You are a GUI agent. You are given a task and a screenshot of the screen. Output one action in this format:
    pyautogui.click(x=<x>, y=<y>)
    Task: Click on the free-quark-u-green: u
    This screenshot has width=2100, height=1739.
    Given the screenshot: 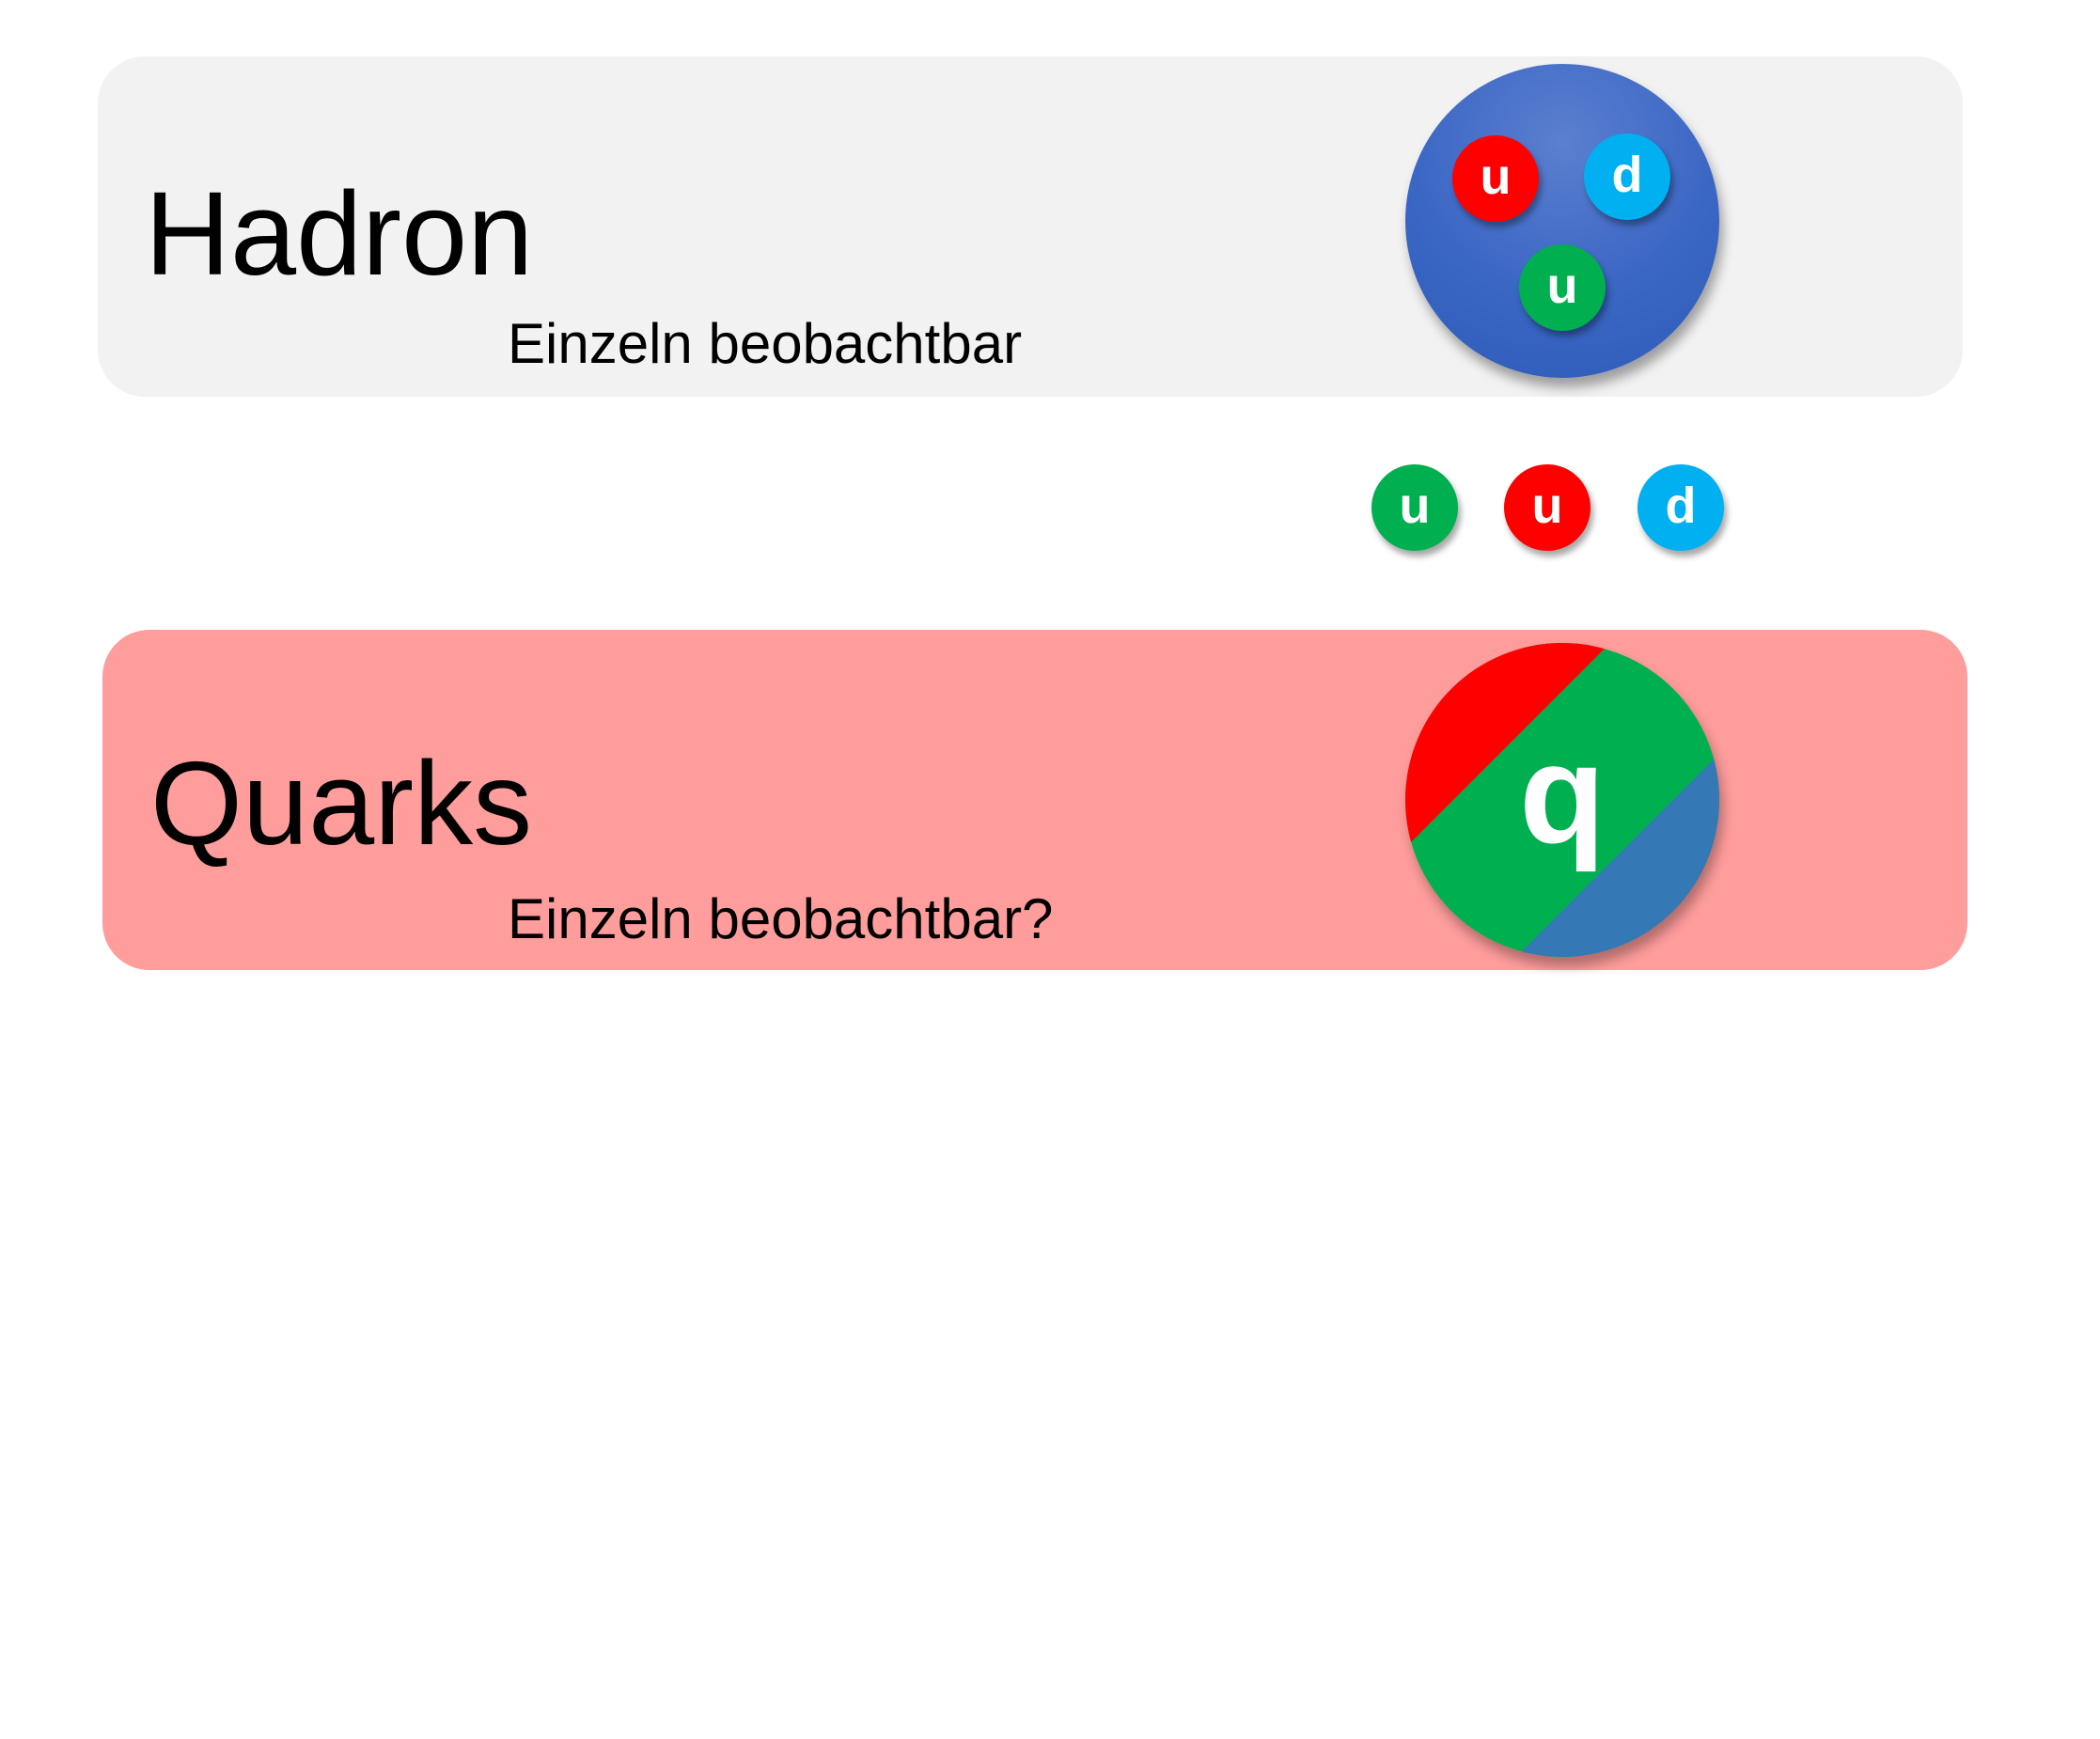 What is the action you would take?
    pyautogui.click(x=1414, y=507)
    